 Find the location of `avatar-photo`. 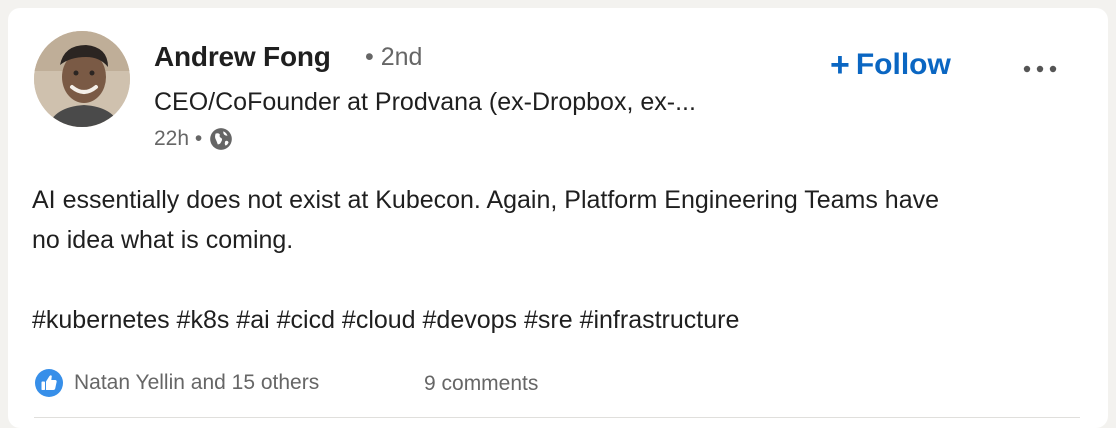

avatar-photo is located at coordinates (82, 79).